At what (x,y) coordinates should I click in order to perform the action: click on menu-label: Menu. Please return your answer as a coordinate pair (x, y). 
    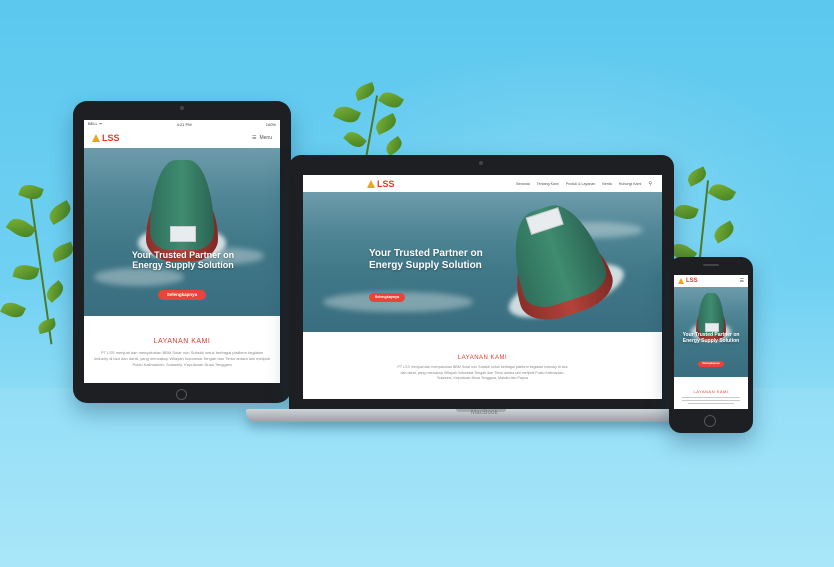
    Looking at the image, I should click on (265, 138).